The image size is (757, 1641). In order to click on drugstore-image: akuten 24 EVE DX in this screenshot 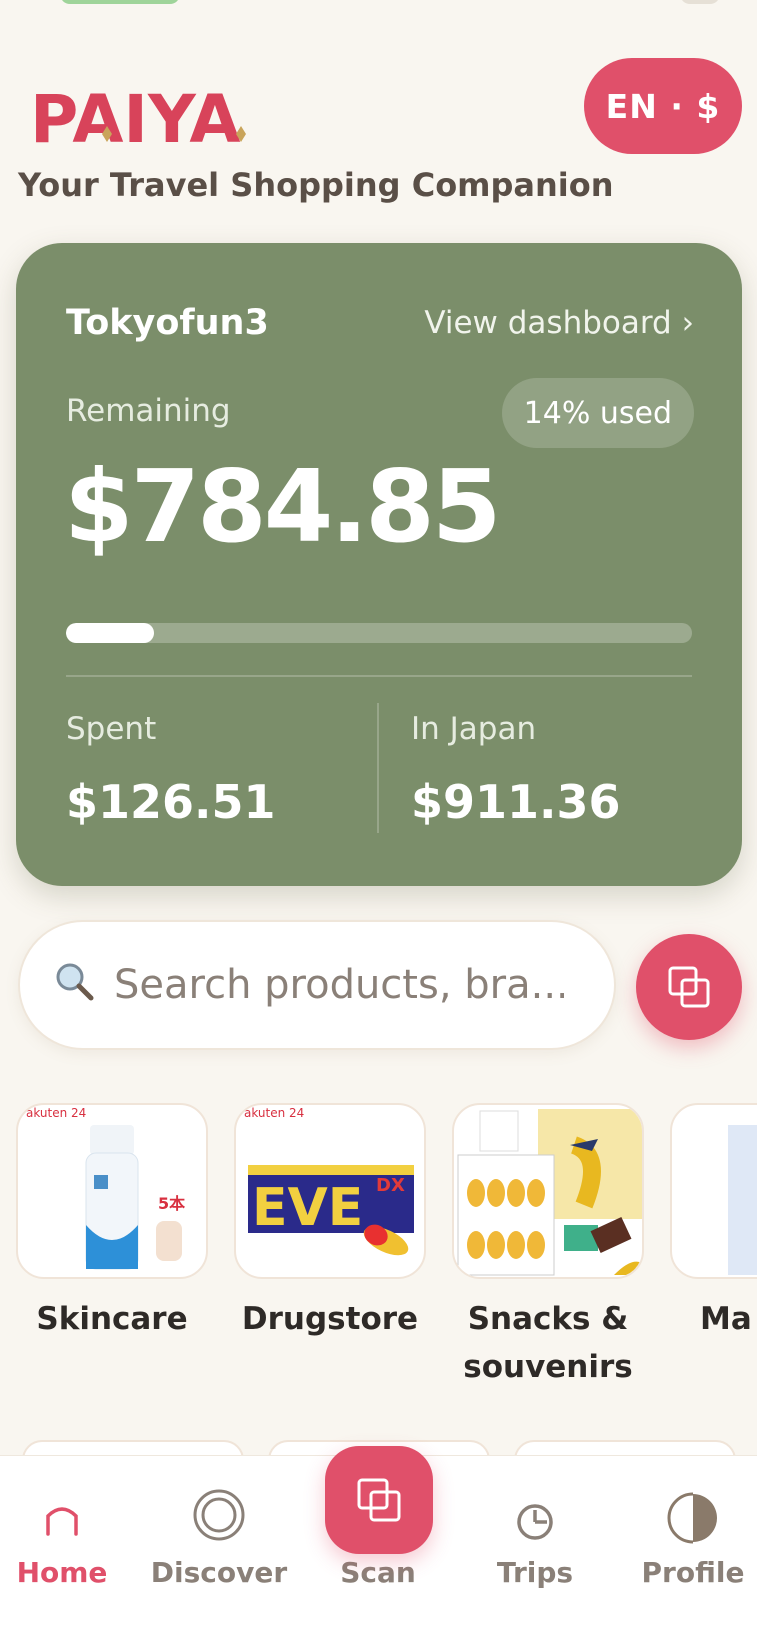, I will do `click(330, 1191)`.